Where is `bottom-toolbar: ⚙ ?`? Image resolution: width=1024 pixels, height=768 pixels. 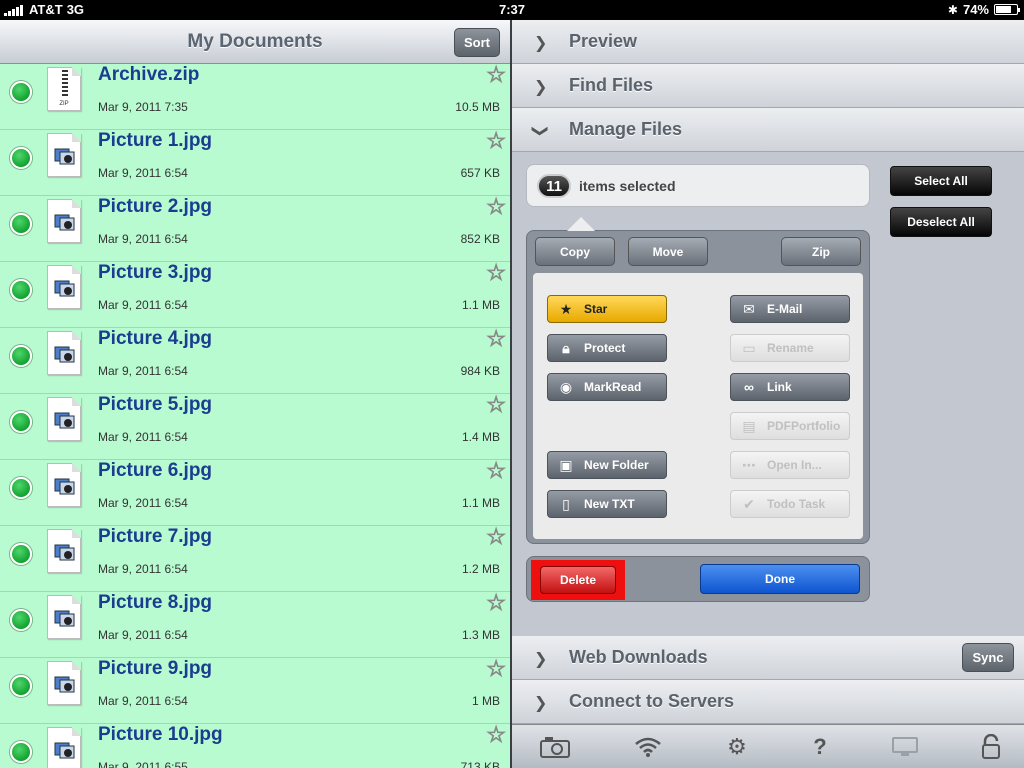
bottom-toolbar: ⚙ ? is located at coordinates (768, 746).